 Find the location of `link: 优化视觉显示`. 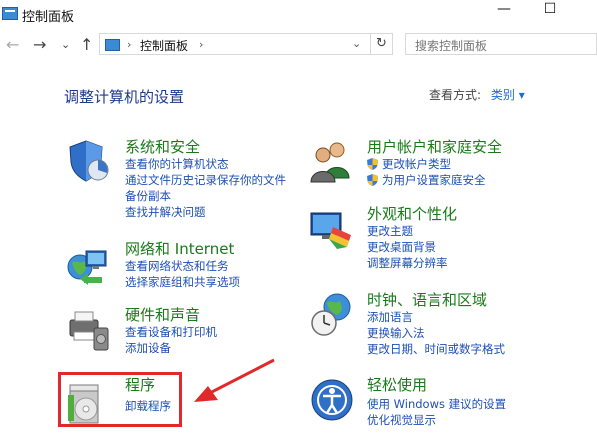

link: 优化视觉显示 is located at coordinates (436, 420).